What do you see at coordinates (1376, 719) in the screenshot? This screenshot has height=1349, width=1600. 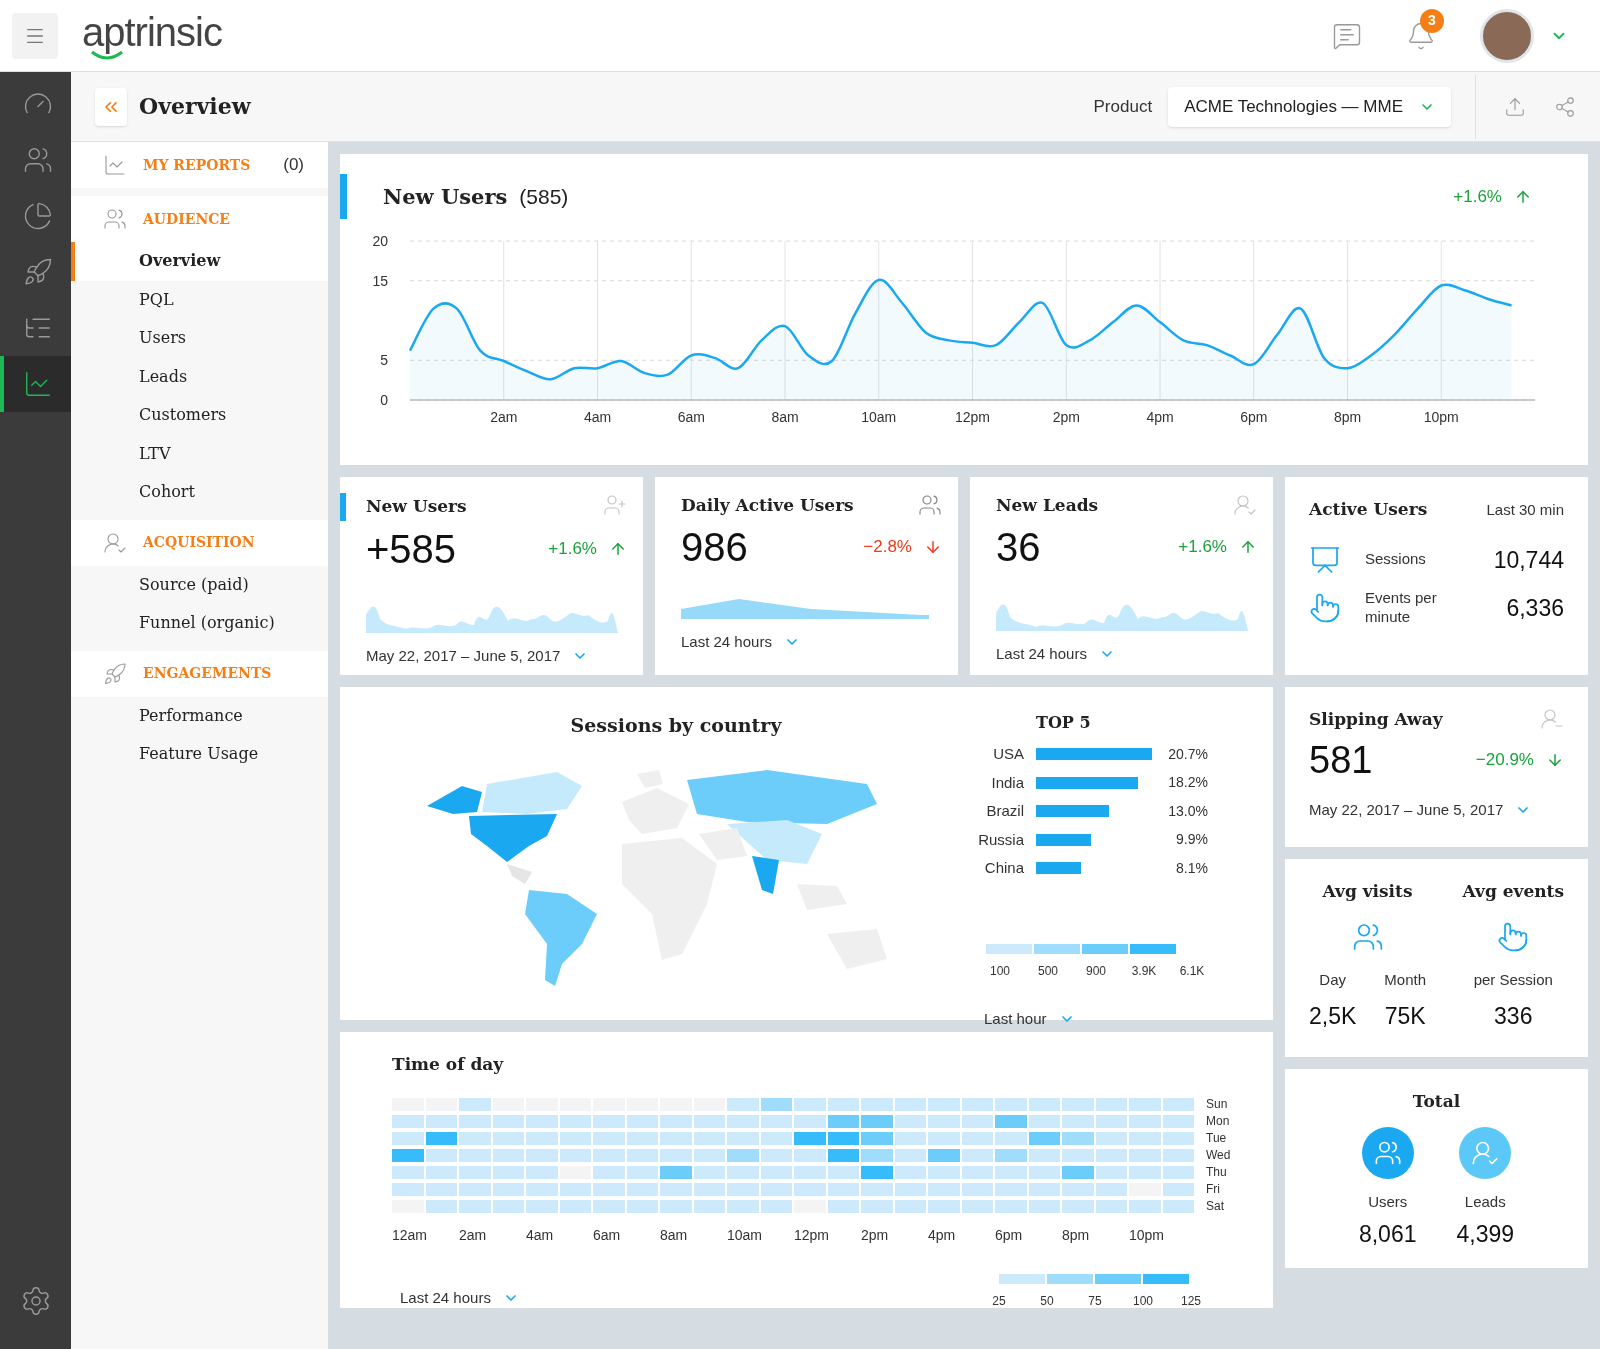 I see `card-title: Slipping Away` at bounding box center [1376, 719].